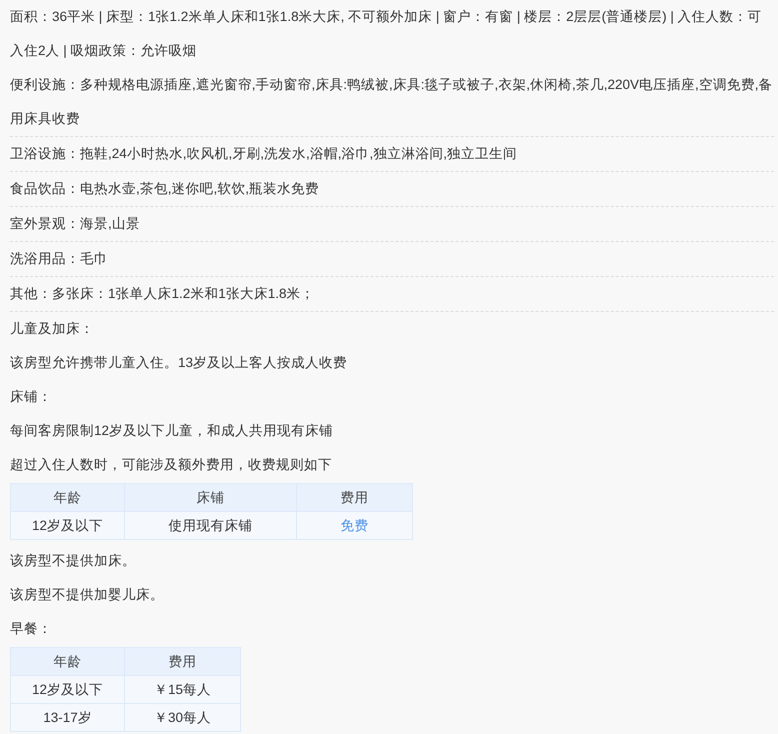 This screenshot has width=778, height=734. I want to click on table-cell: 使用现有床铺, so click(210, 526).